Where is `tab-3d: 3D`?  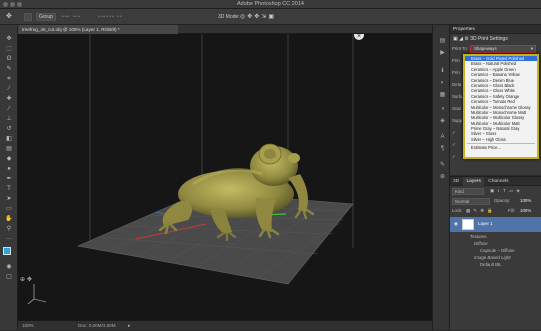 tab-3d: 3D is located at coordinates (456, 181).